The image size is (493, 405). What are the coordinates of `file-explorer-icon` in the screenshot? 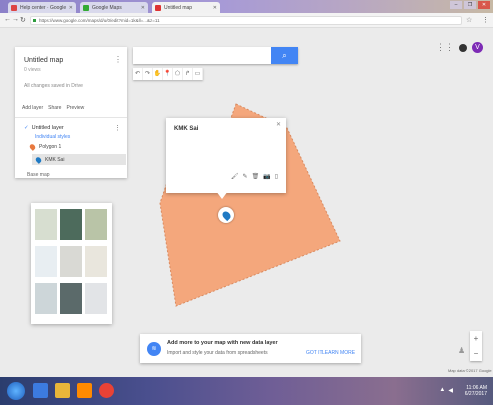 It's located at (62, 390).